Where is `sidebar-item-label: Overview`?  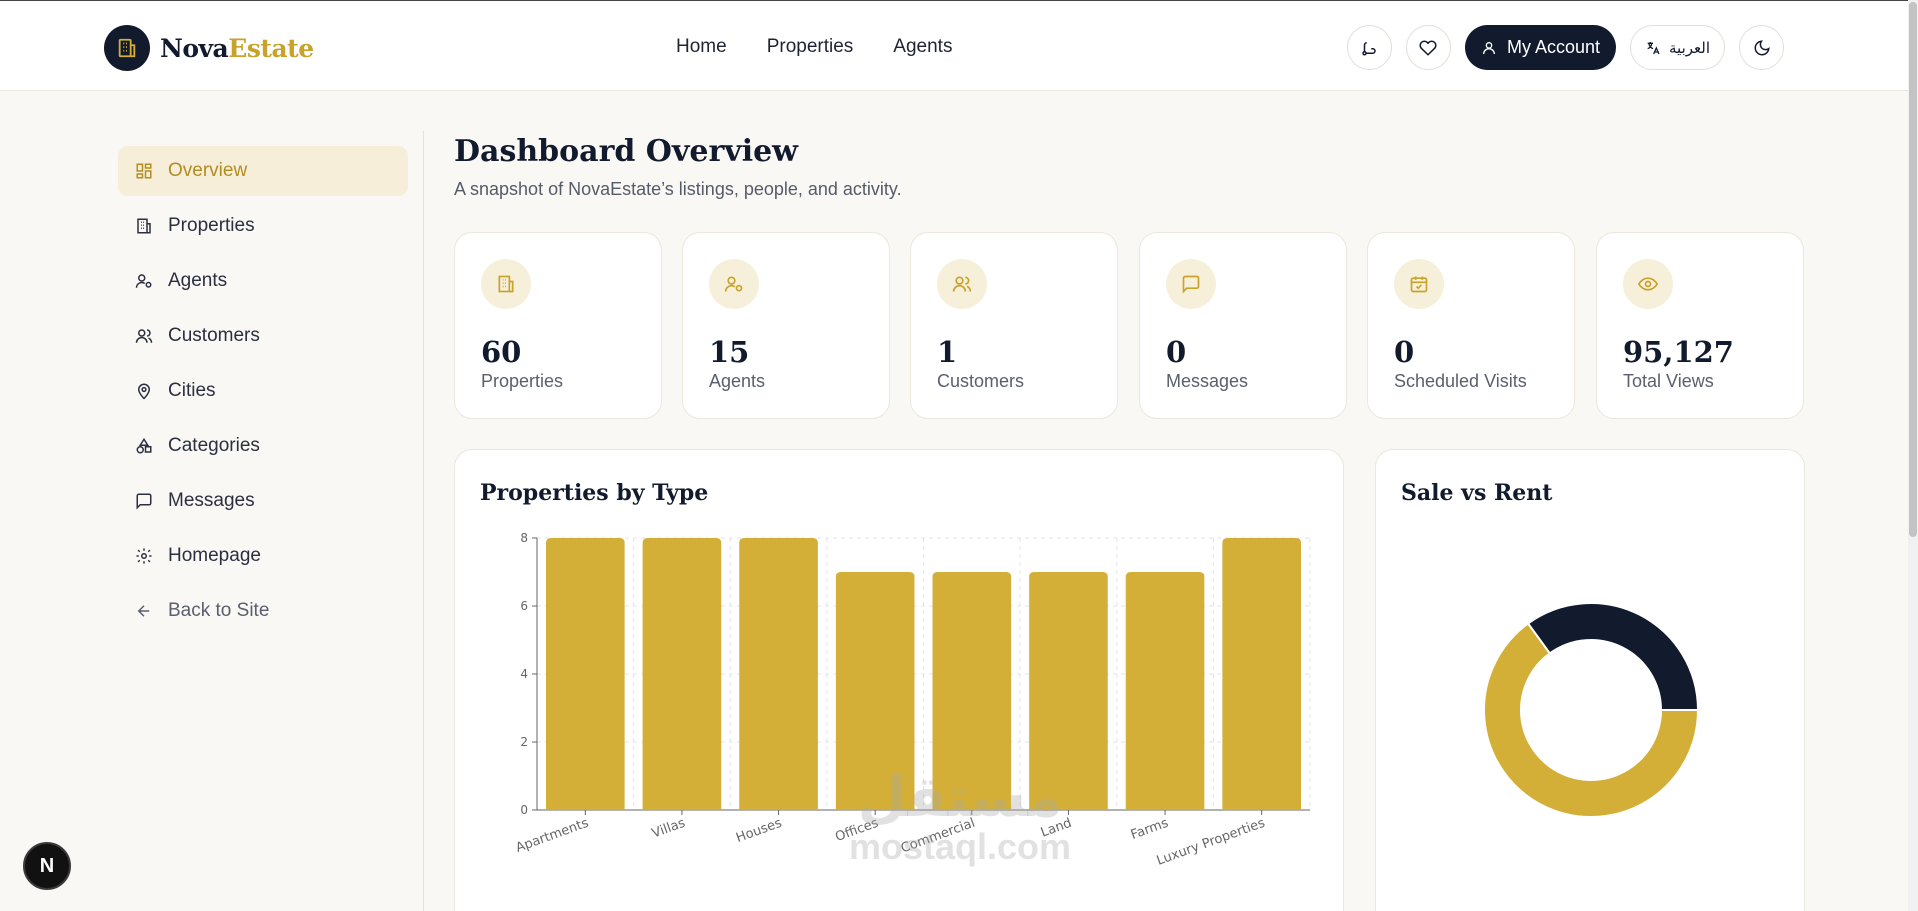
sidebar-item-label: Overview is located at coordinates (208, 170).